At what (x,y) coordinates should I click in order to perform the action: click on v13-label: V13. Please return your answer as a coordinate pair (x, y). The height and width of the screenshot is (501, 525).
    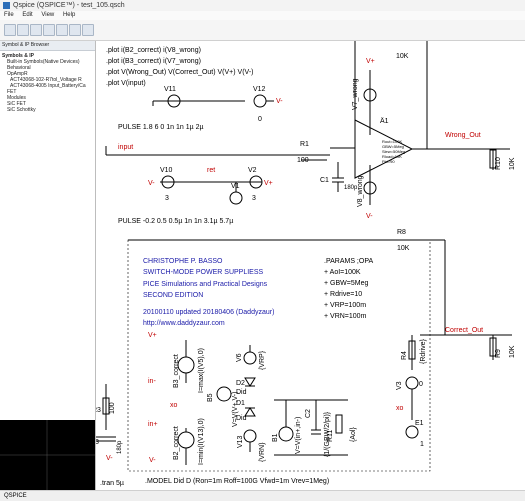
    Looking at the image, I should click on (240, 441).